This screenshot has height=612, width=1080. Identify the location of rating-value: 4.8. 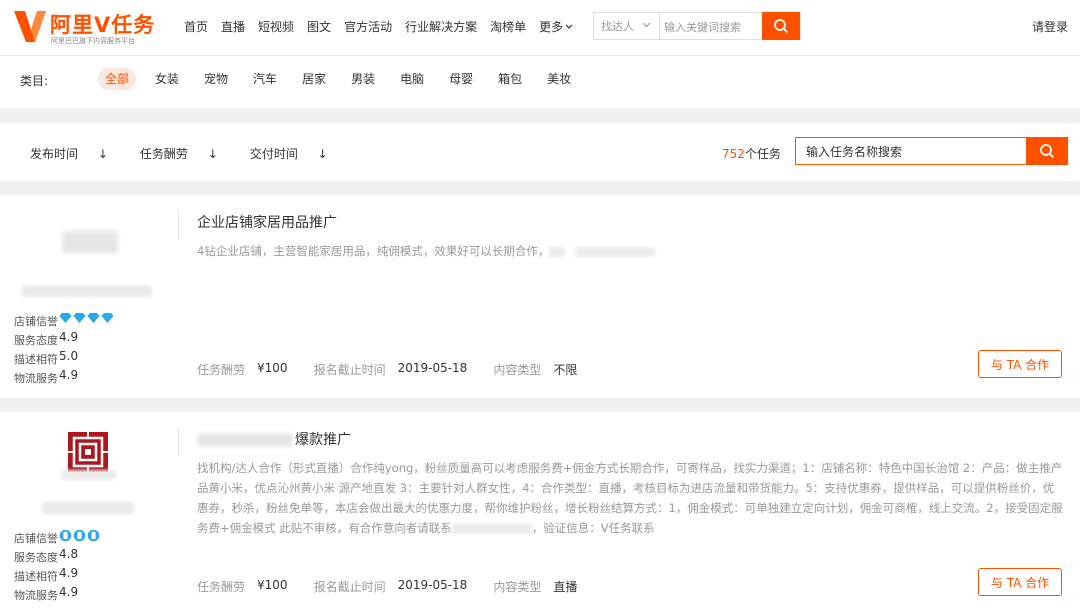
(69, 554).